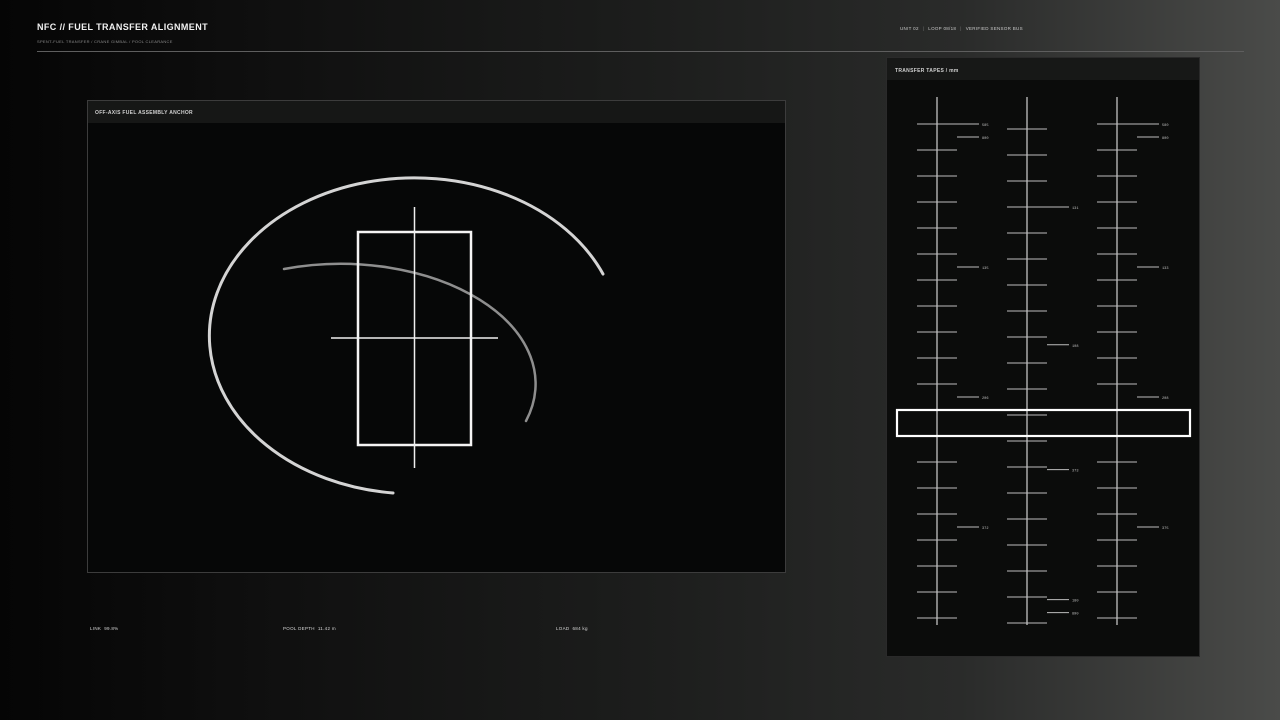 This screenshot has height=720, width=1280. I want to click on status-loop: LOOP 08/18, so click(942, 28).